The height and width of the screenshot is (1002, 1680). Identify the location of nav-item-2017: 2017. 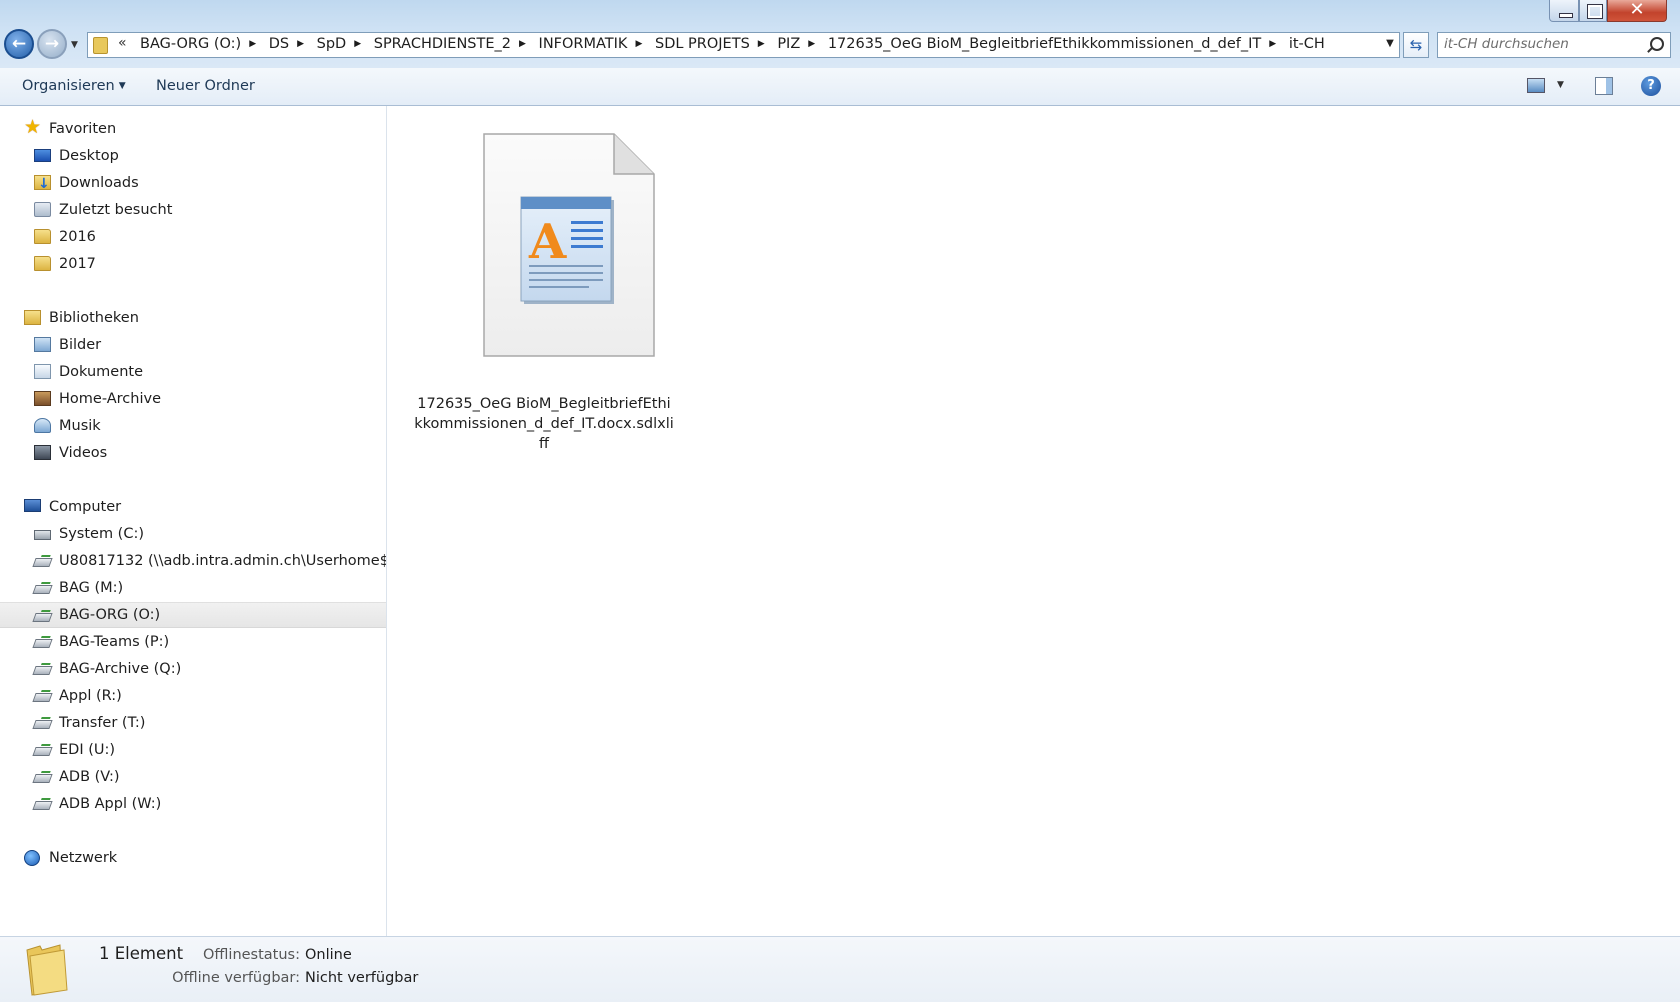
(193, 264).